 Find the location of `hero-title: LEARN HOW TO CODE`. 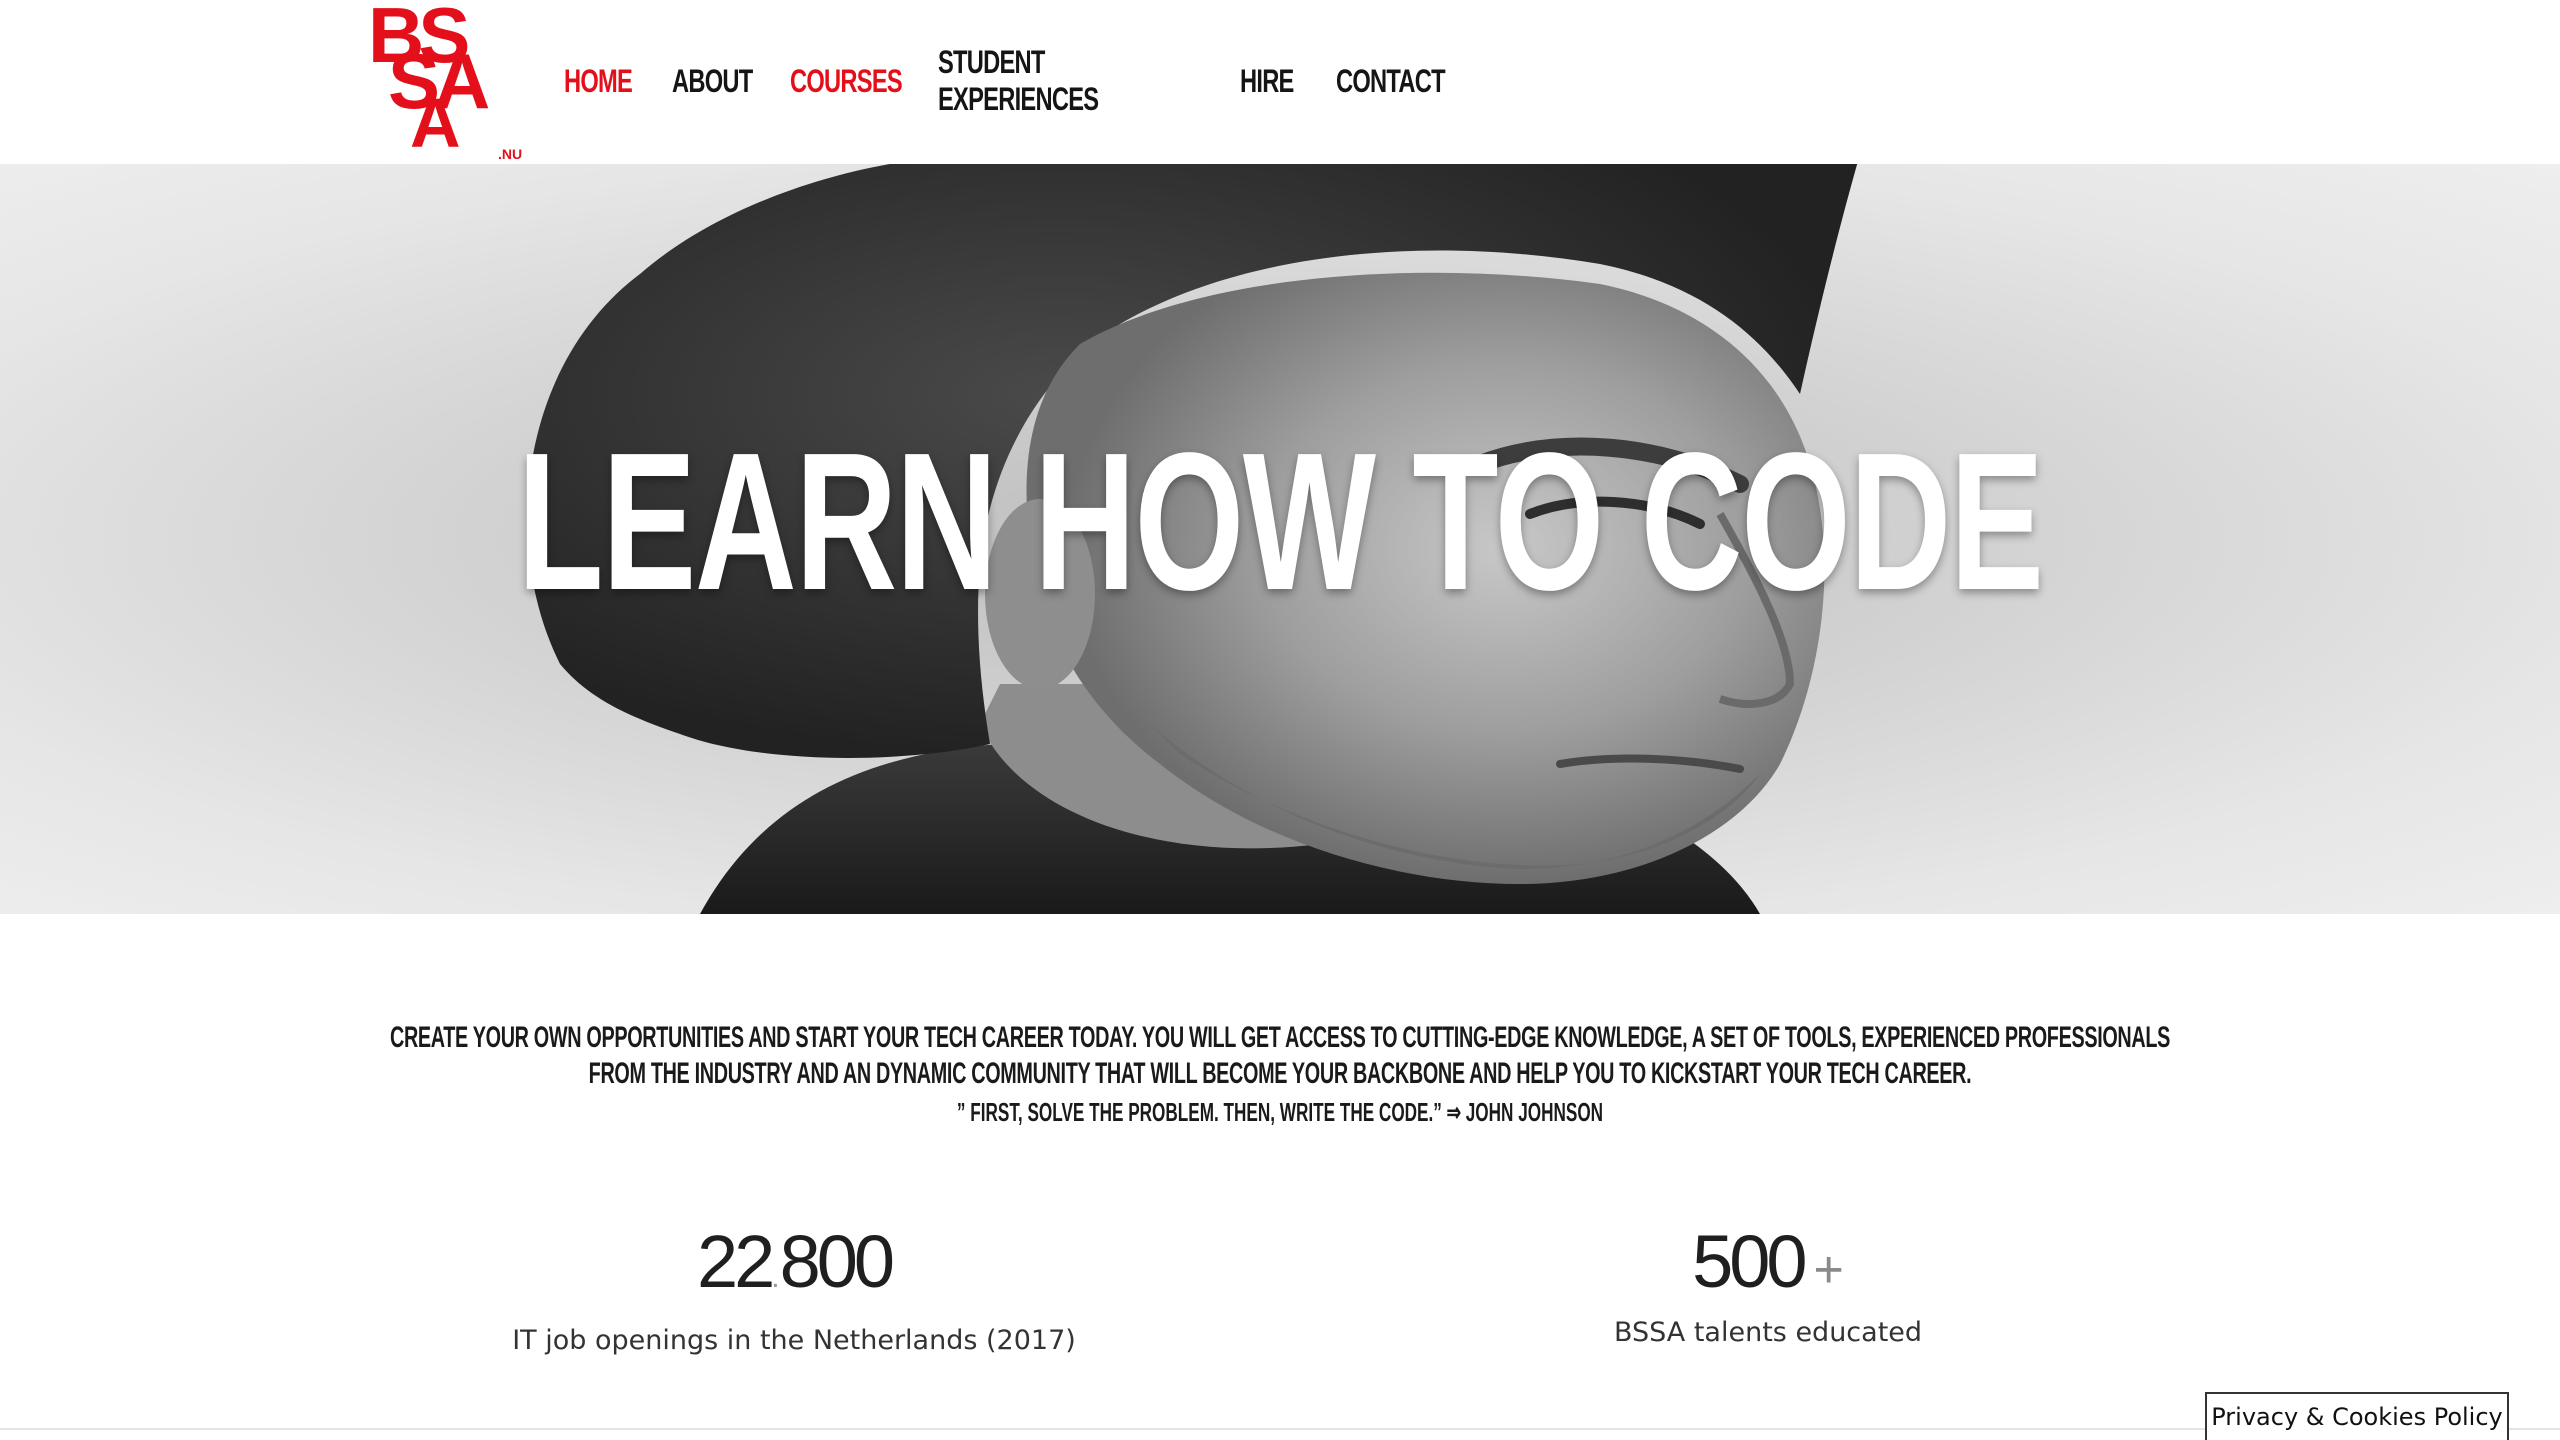

hero-title: LEARN HOW TO CODE is located at coordinates (1280, 521).